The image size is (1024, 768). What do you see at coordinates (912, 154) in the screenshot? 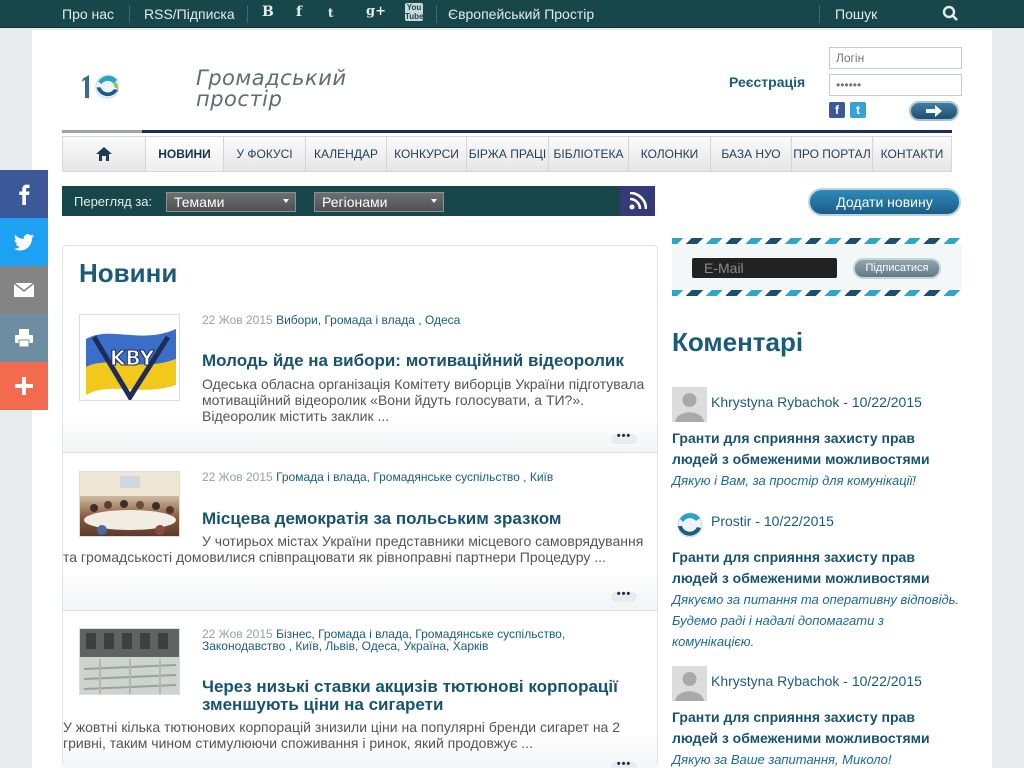
I see `nav-contacts: Контакти` at bounding box center [912, 154].